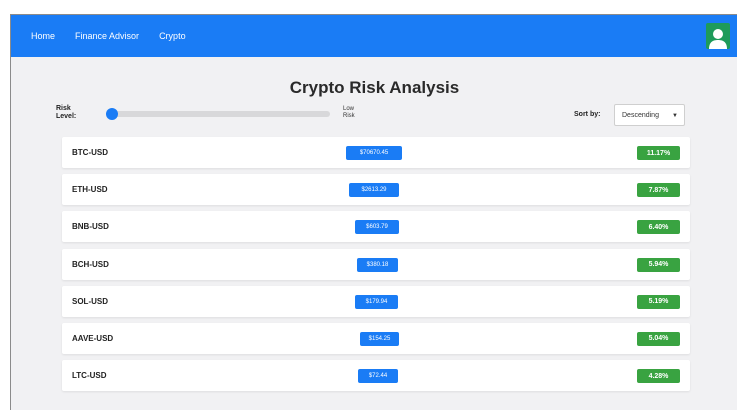  I want to click on sort-order-value: Descending, so click(640, 115).